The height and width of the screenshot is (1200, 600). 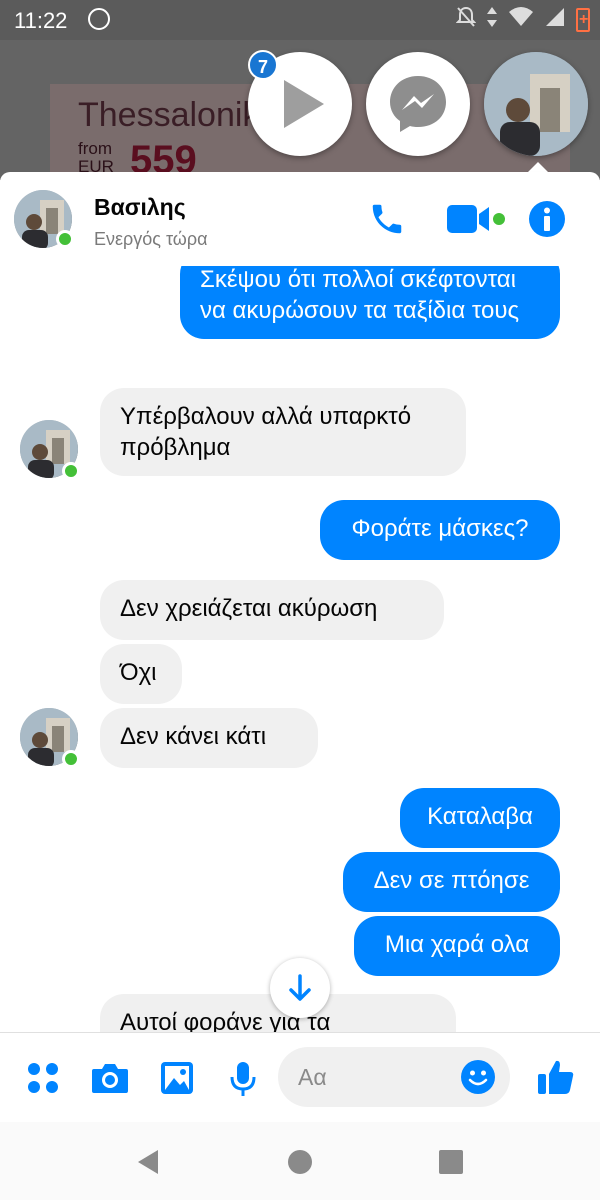 I want to click on more-actions-icon, so click(x=43, y=1080).